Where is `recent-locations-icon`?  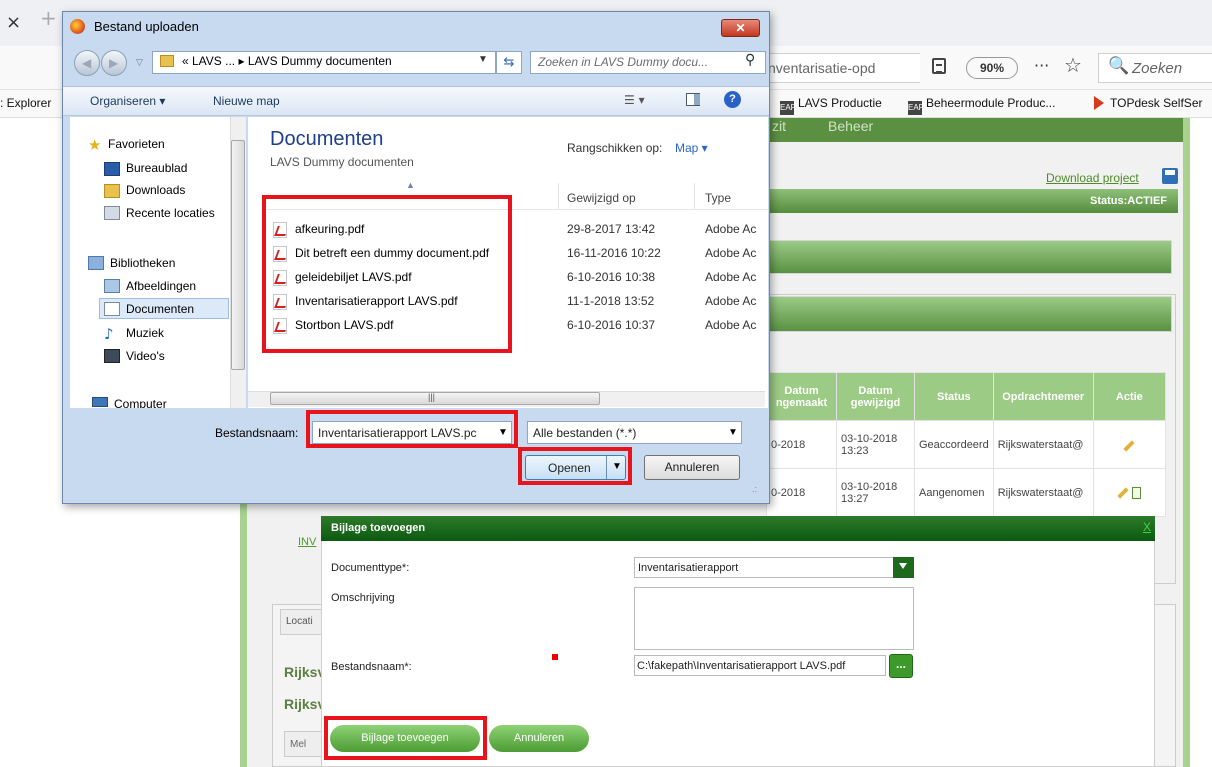 recent-locations-icon is located at coordinates (112, 213).